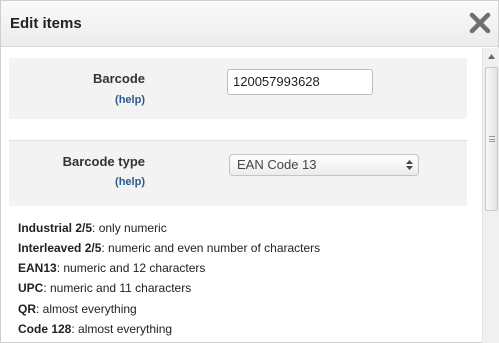 The image size is (499, 343). What do you see at coordinates (45, 329) in the screenshot?
I see `info-name: Code 128` at bounding box center [45, 329].